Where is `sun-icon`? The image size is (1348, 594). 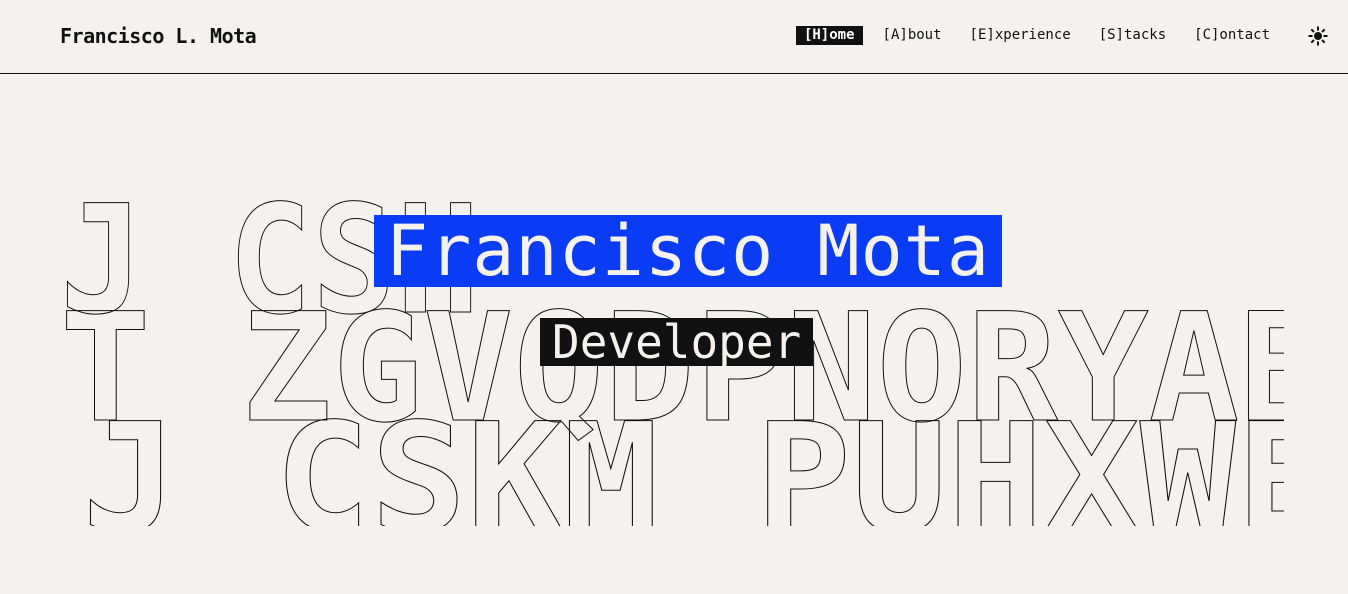
sun-icon is located at coordinates (1318, 36).